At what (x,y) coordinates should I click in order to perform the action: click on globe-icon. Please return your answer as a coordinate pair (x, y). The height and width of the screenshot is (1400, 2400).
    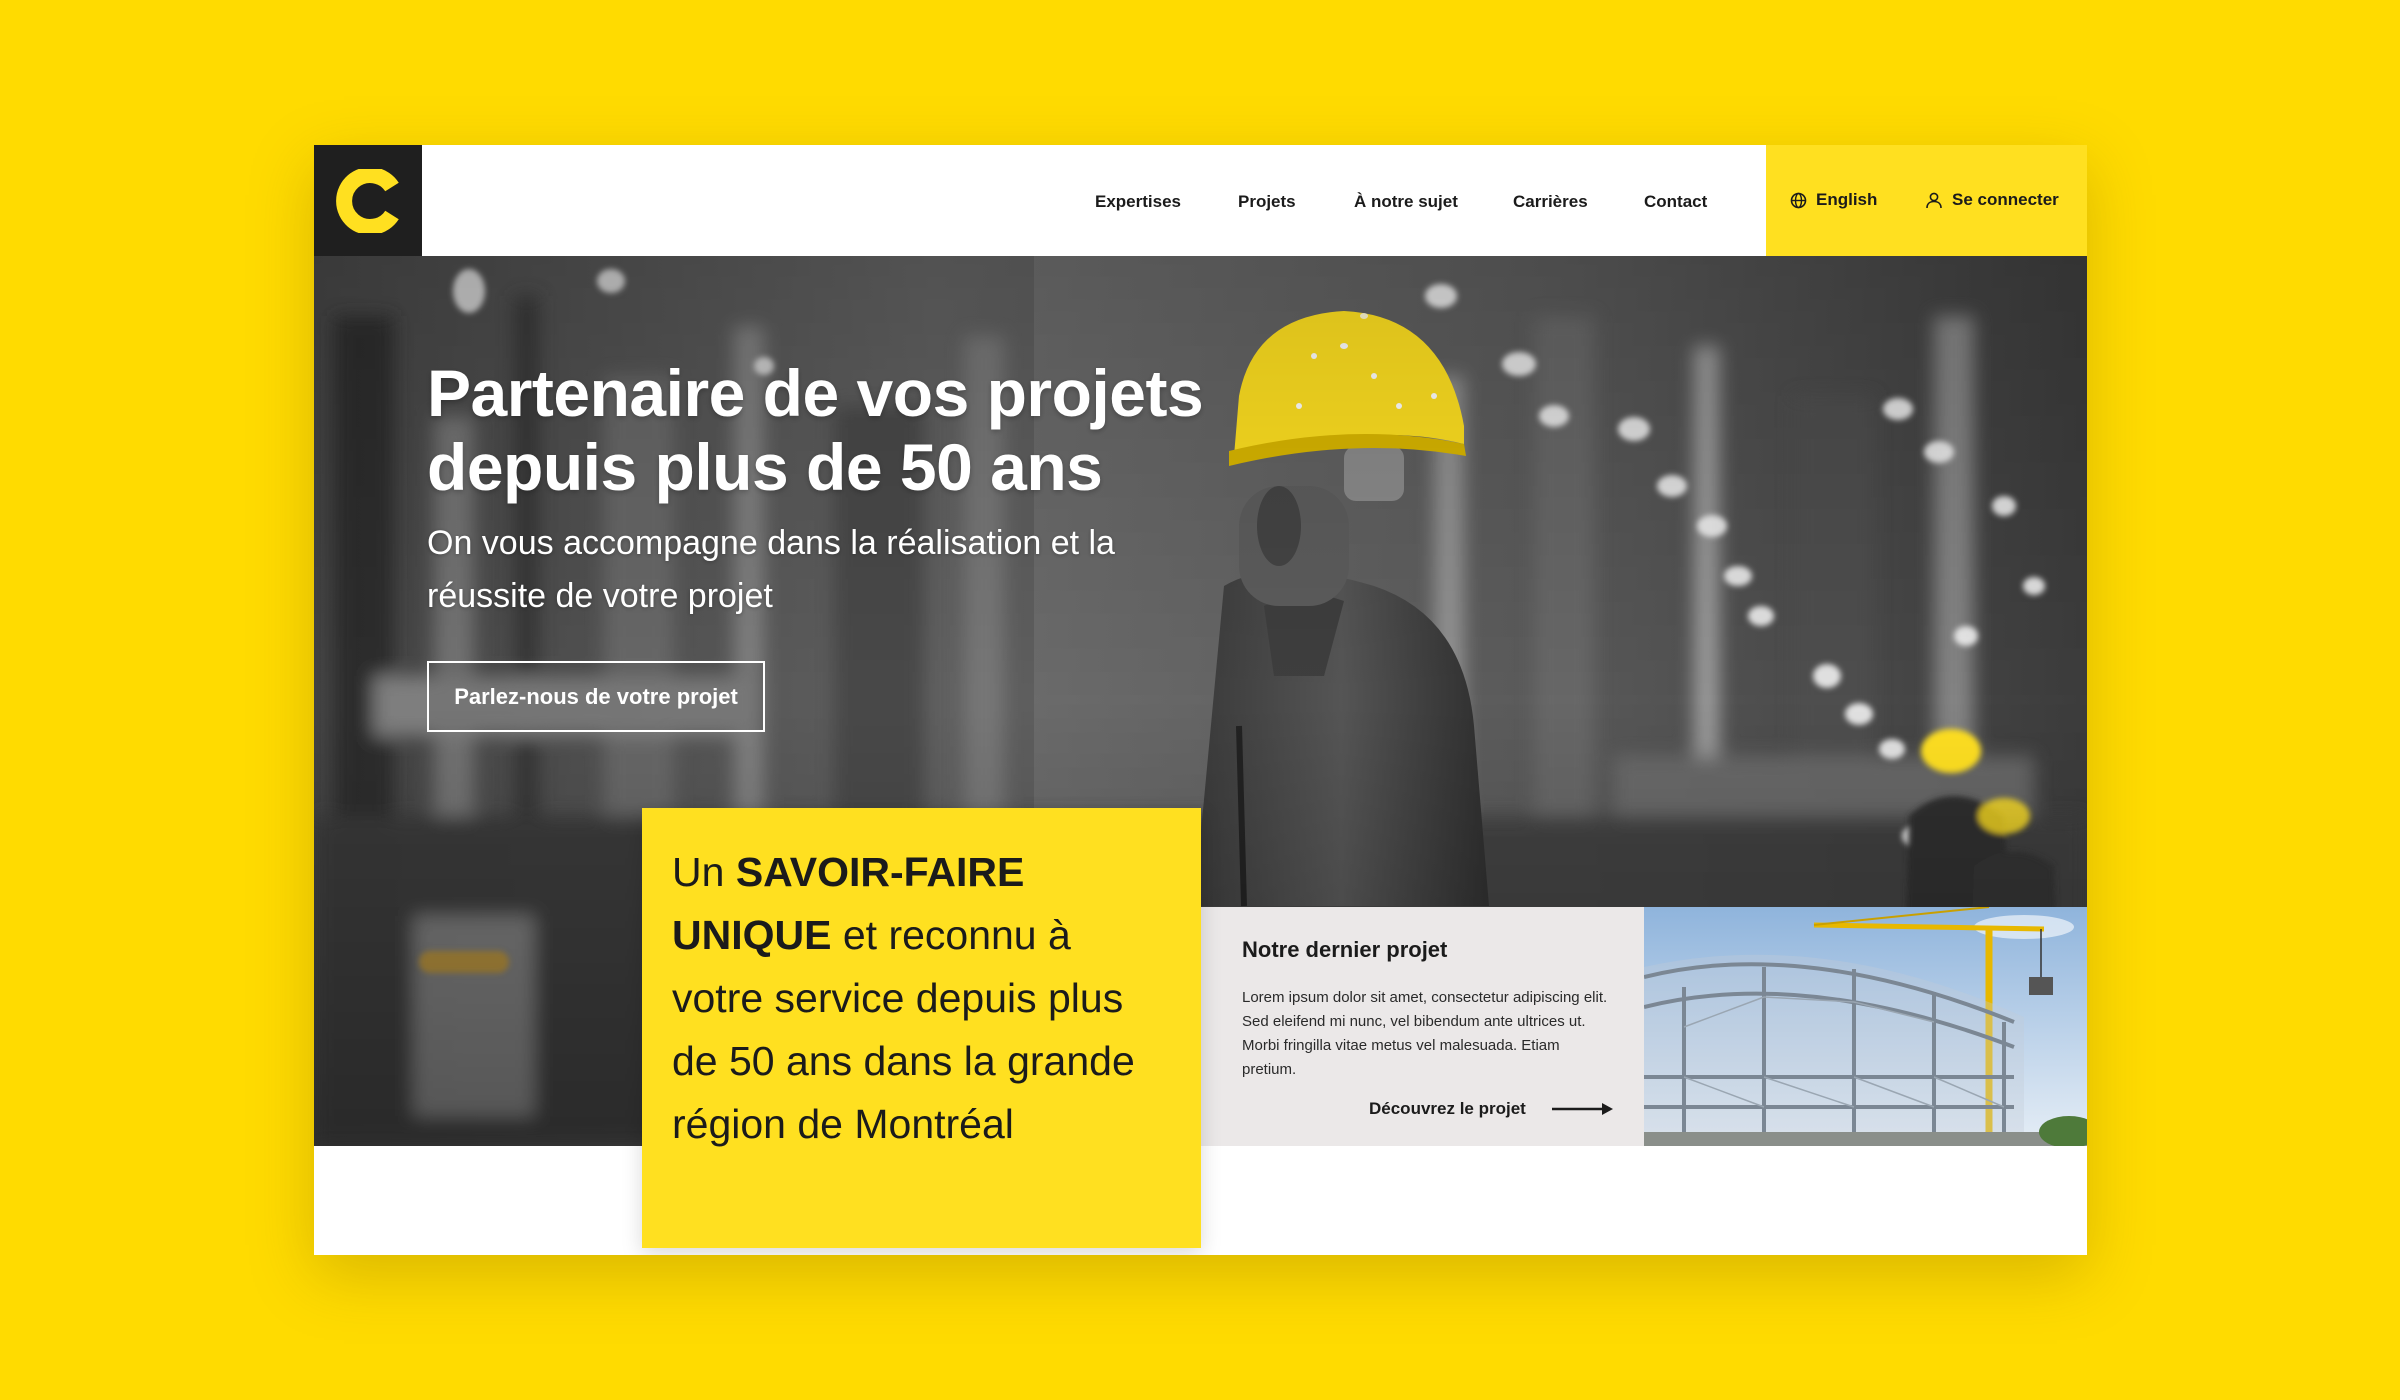
    Looking at the image, I should click on (1798, 200).